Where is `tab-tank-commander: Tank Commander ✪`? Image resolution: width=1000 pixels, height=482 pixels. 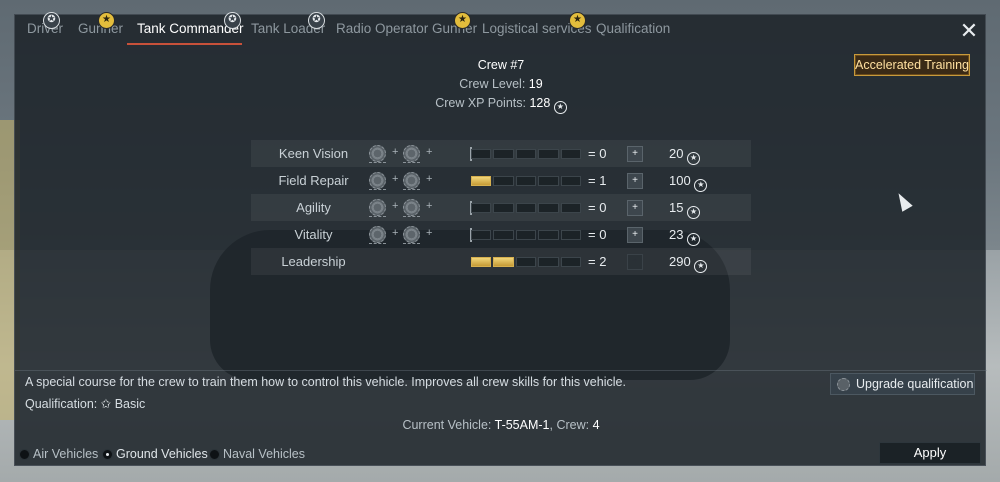
tab-tank-commander: Tank Commander ✪ is located at coordinates (190, 28).